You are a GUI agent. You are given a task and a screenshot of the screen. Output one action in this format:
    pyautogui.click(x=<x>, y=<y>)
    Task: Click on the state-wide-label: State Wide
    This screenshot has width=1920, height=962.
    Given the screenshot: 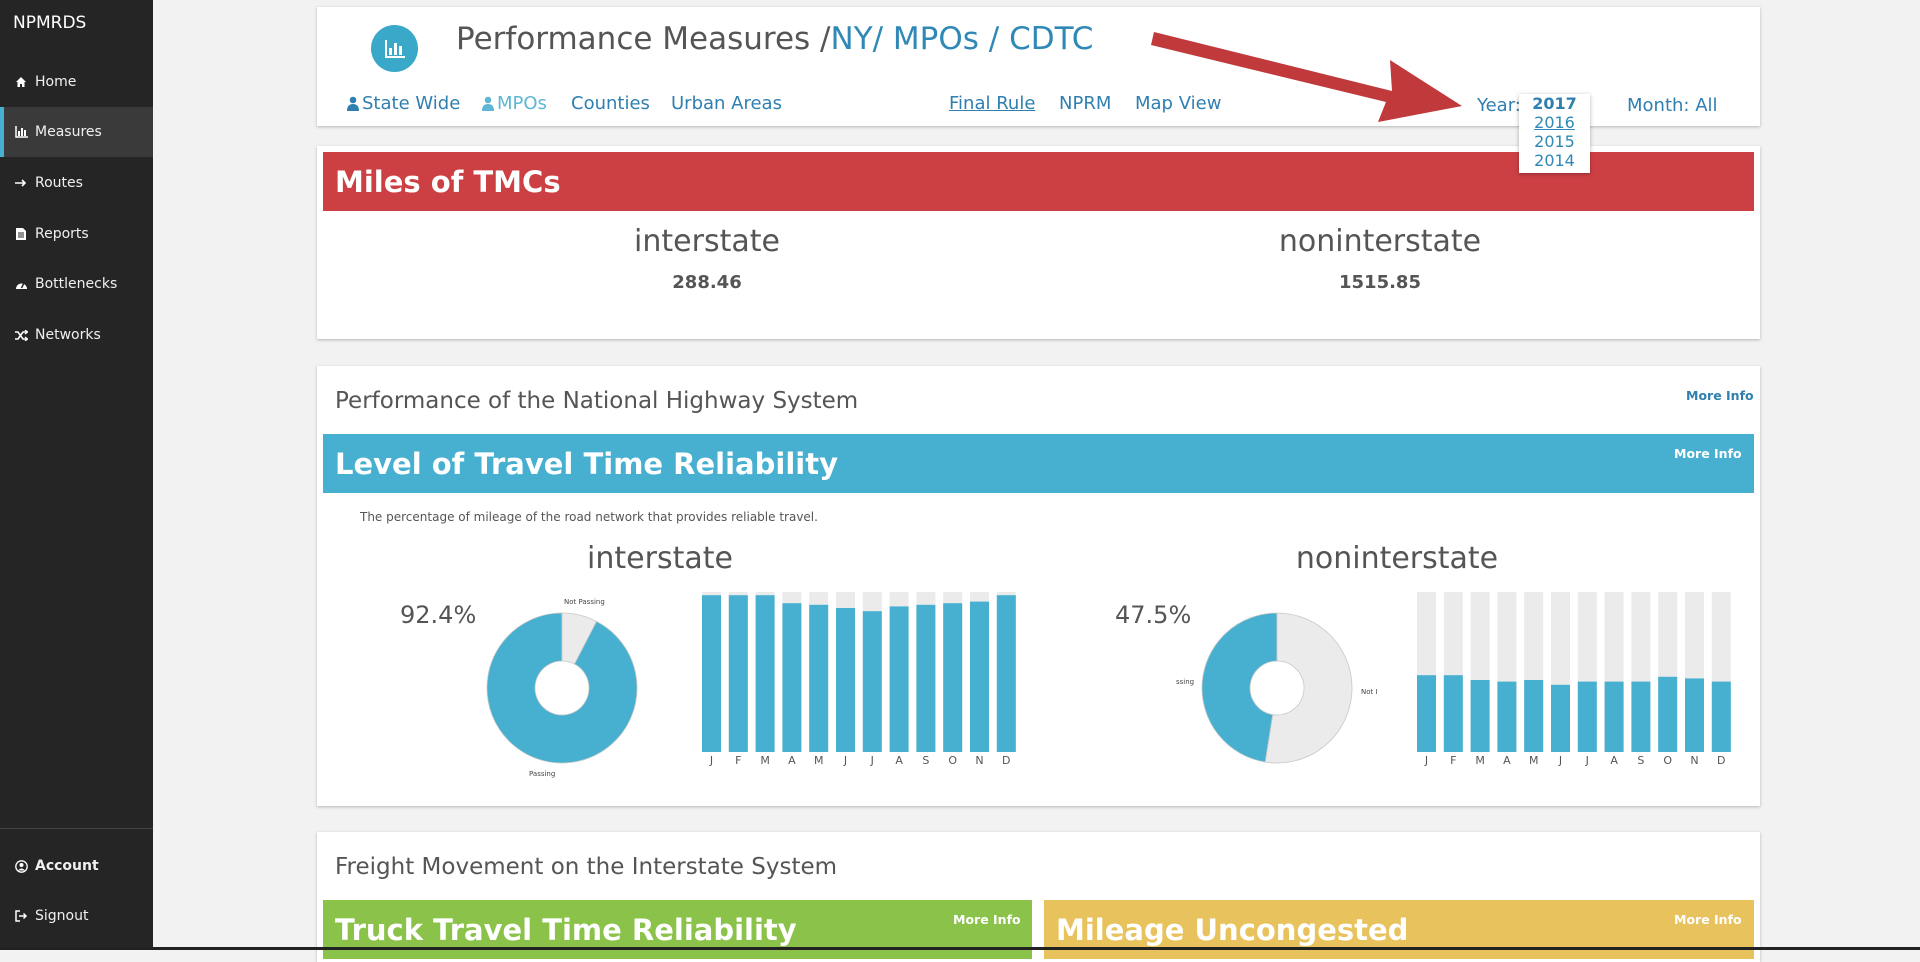 What is the action you would take?
    pyautogui.click(x=411, y=103)
    